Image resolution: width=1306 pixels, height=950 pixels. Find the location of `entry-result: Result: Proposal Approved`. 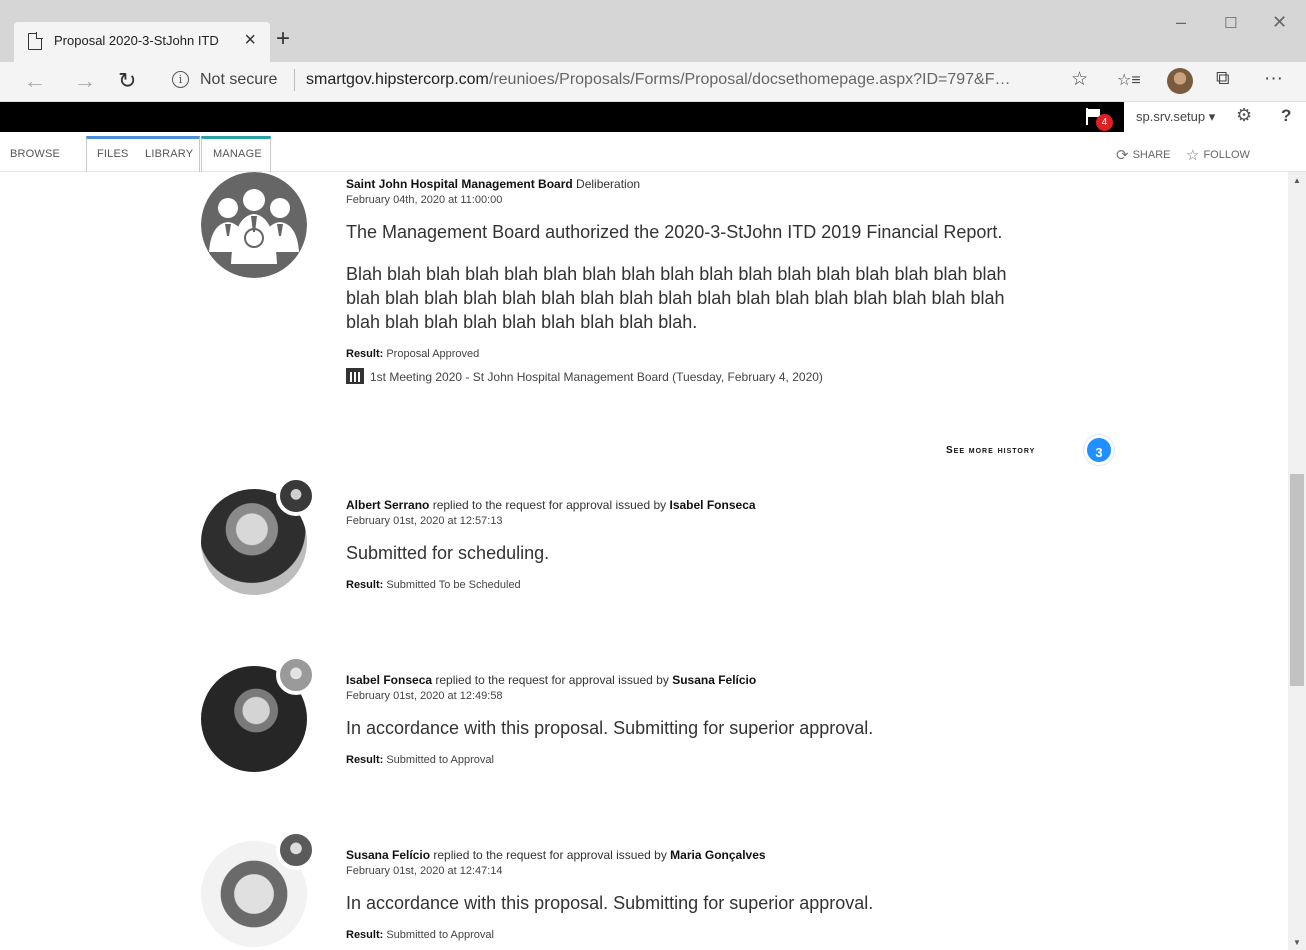

entry-result: Result: Proposal Approved is located at coordinates (696, 354).